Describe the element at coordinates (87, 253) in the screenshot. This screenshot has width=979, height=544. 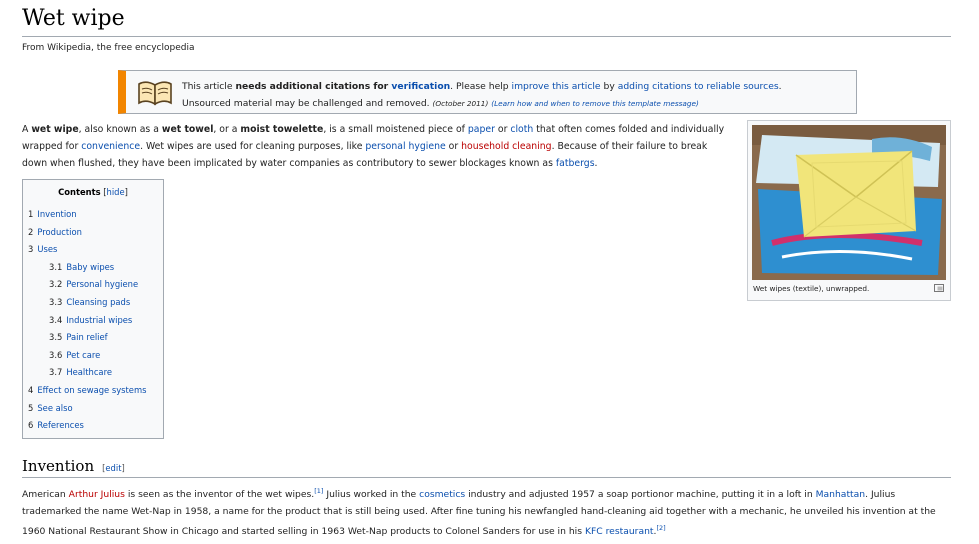
I see `toc-item-uses: 3 Uses` at that location.